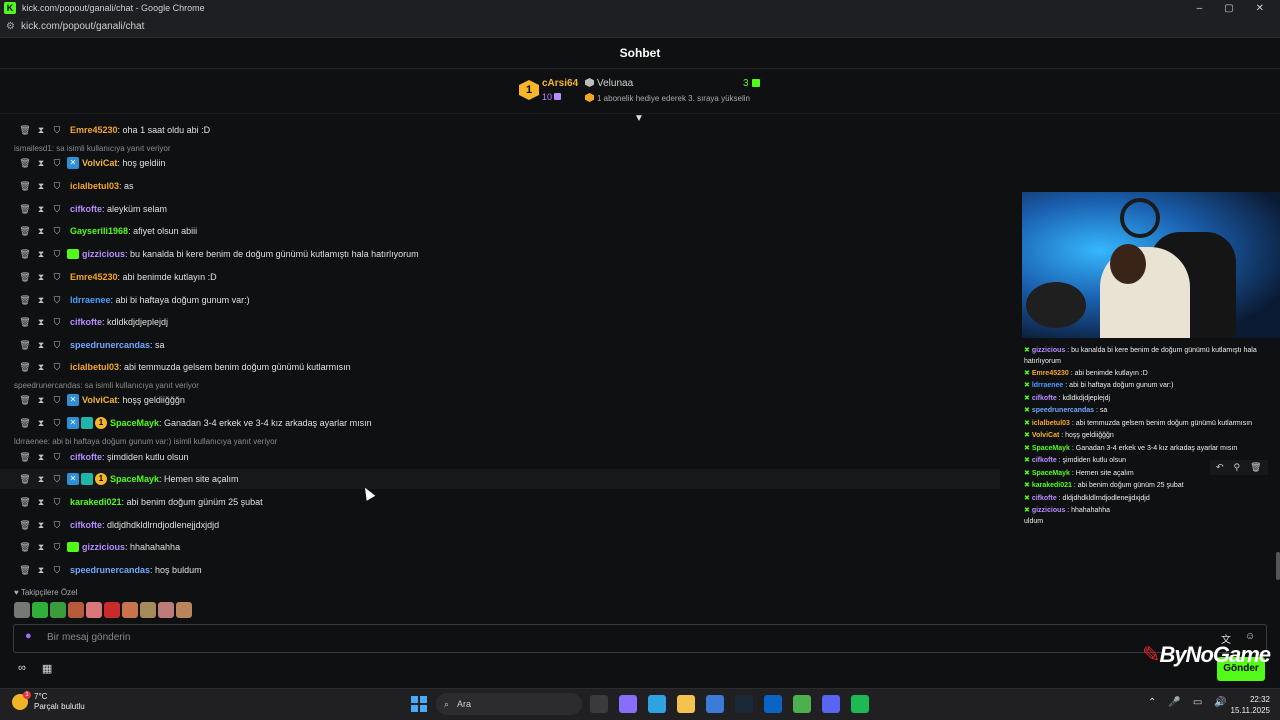  I want to click on reply-icon: ↶, so click(1220, 467).